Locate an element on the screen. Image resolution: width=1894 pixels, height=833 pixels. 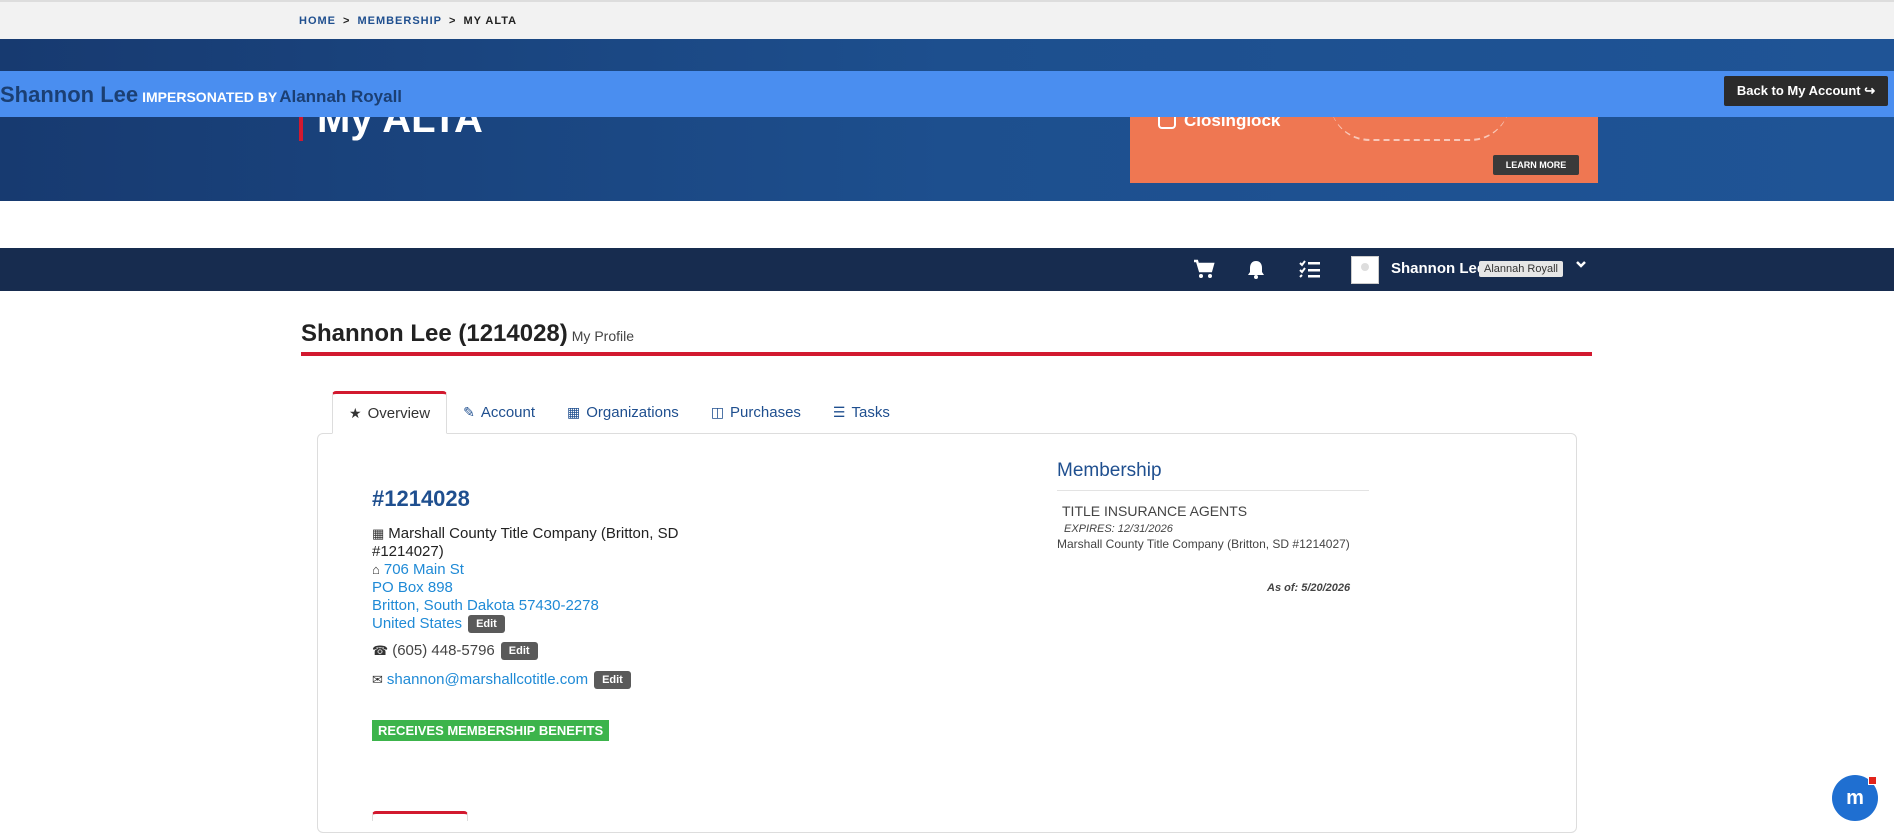
tab-tasks: ☰ Tasks is located at coordinates (861, 412).